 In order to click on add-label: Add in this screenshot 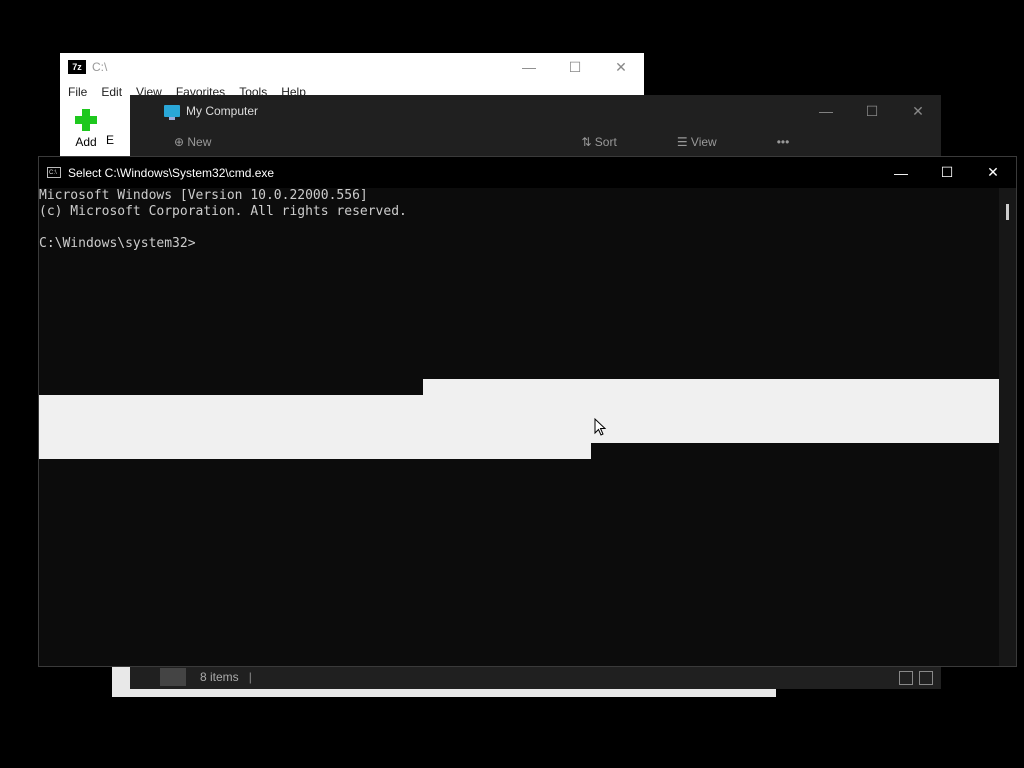, I will do `click(86, 142)`.